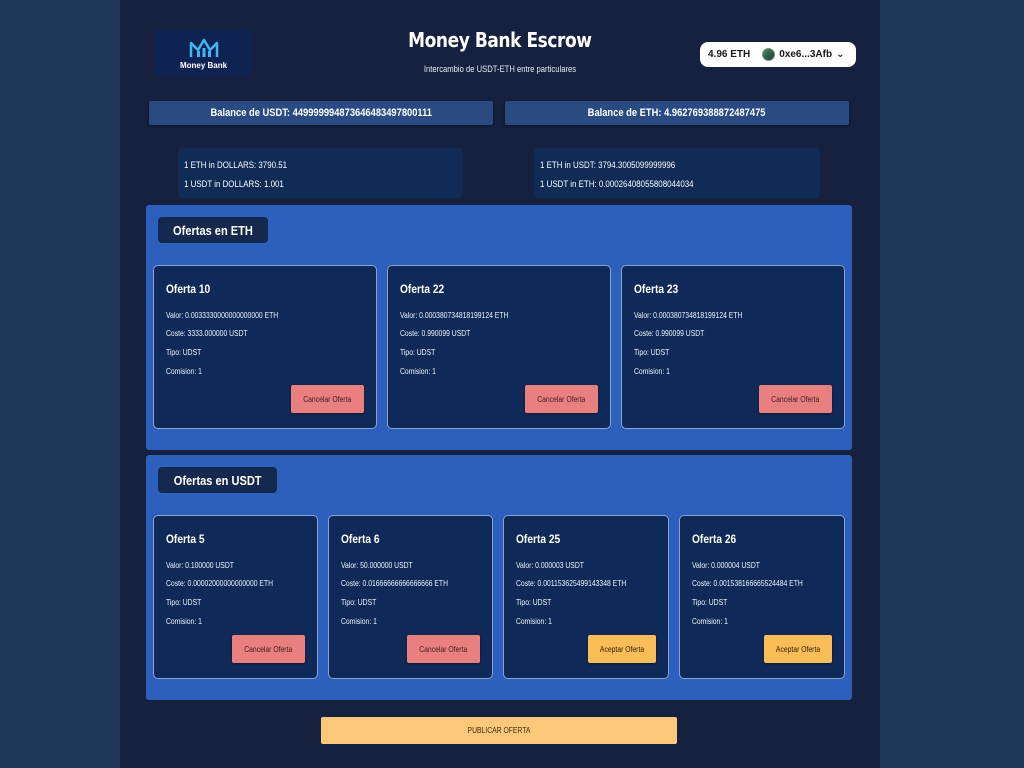  What do you see at coordinates (222, 315) in the screenshot?
I see `offer-valor: Valor: 0.0033330000000000000 ETH` at bounding box center [222, 315].